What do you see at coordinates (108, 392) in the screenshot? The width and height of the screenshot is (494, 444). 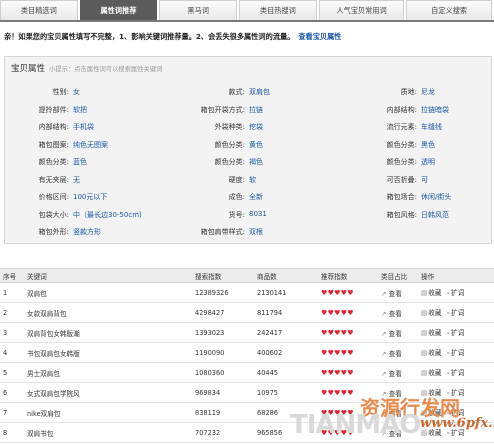 I see `row-keyword: 女式双肩包学院风` at bounding box center [108, 392].